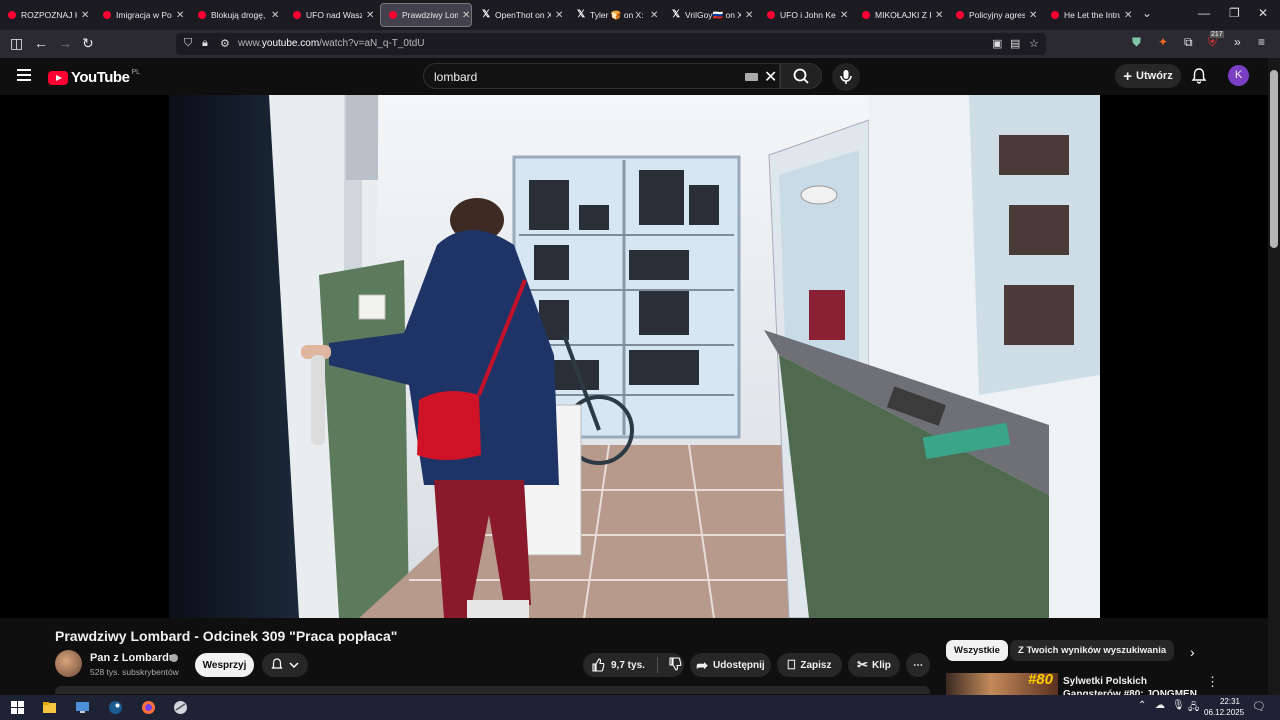 This screenshot has width=1280, height=720. I want to click on forward-icon: →, so click(65, 43).